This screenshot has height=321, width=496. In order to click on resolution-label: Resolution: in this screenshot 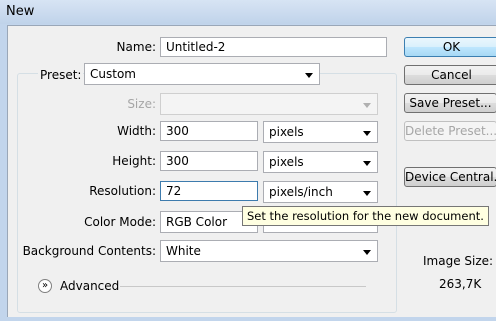, I will do `click(122, 191)`.